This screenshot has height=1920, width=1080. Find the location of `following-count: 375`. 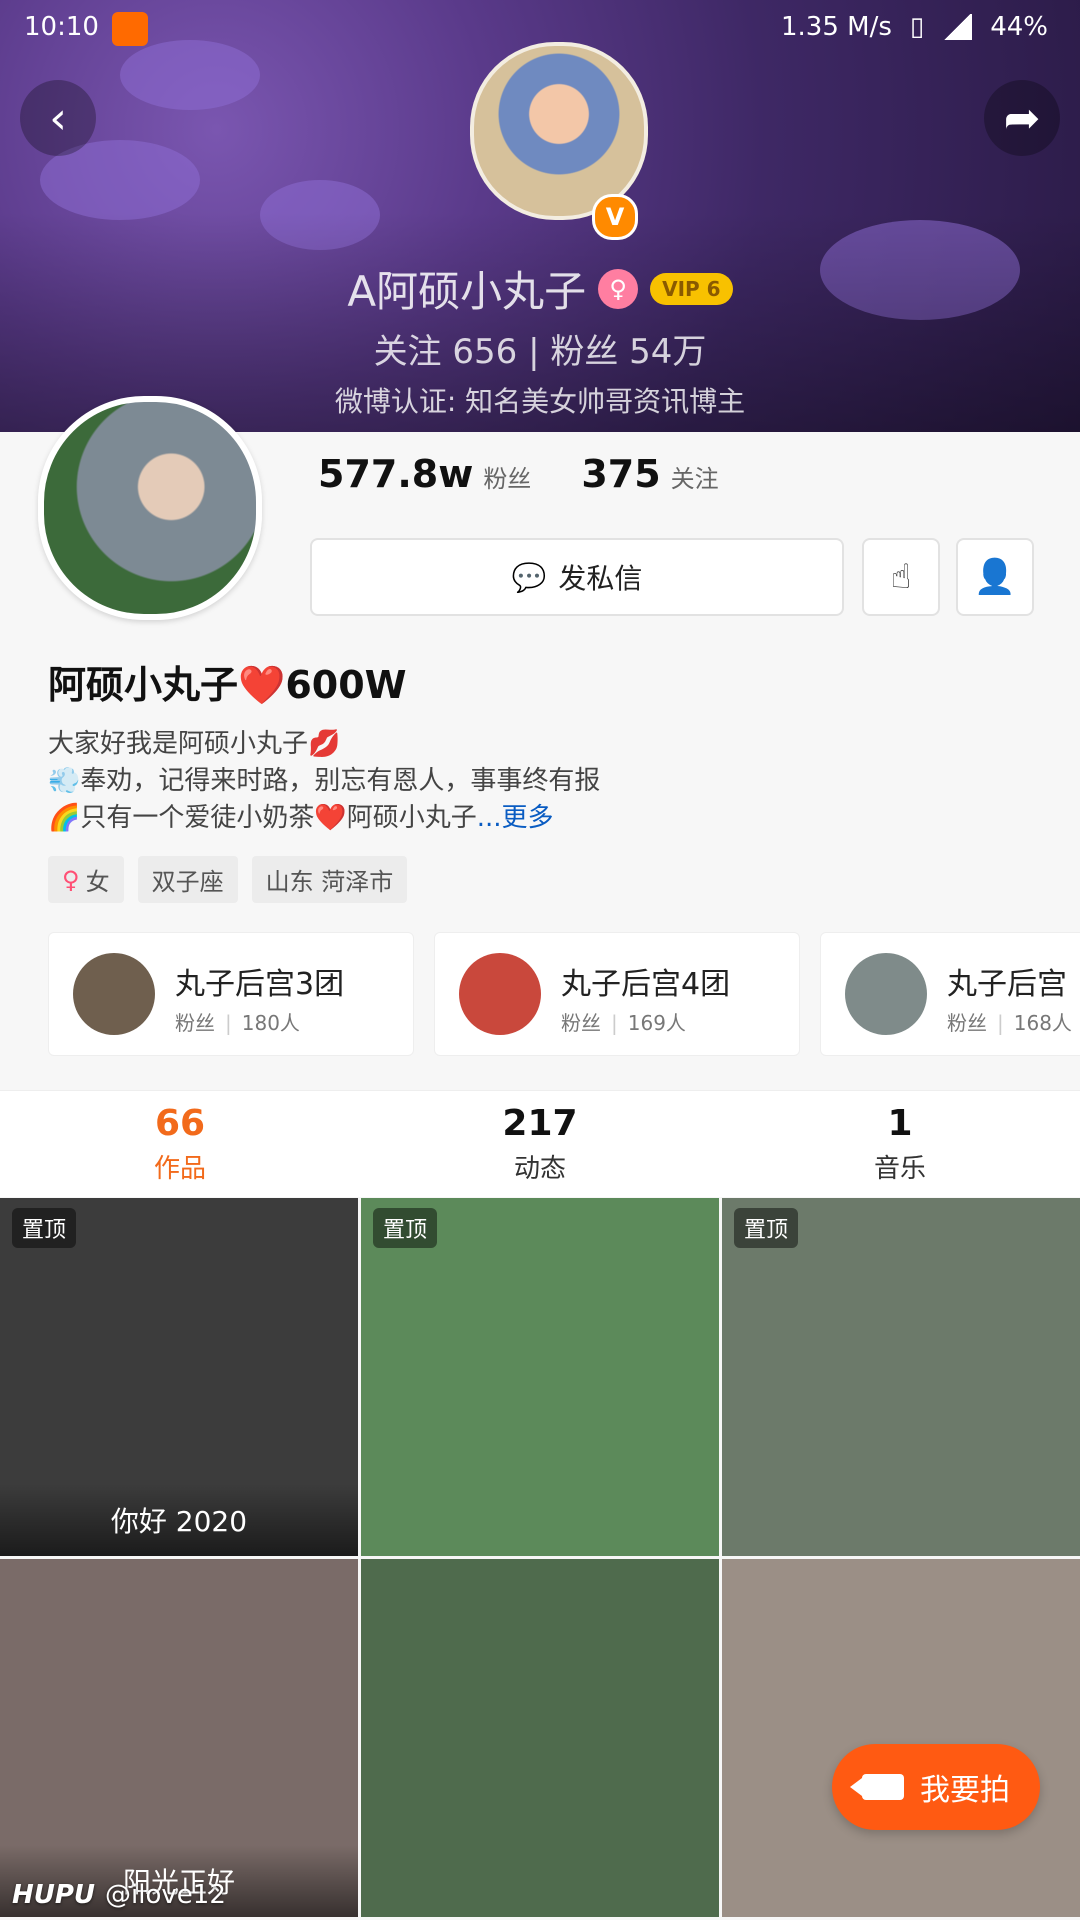

following-count: 375 is located at coordinates (621, 474).